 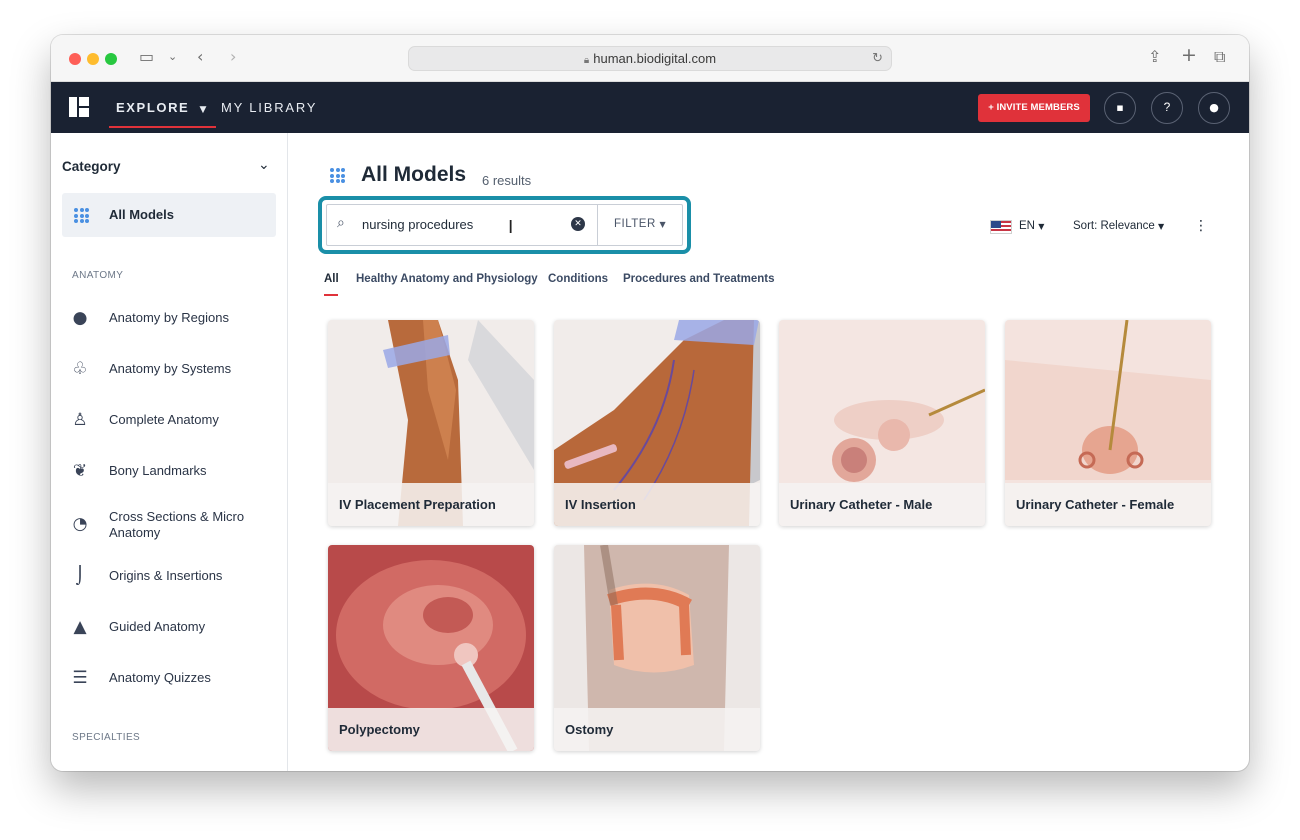 What do you see at coordinates (177, 524) in the screenshot?
I see `sidebar-item-label: Cross Sections & Micro Anatomy` at bounding box center [177, 524].